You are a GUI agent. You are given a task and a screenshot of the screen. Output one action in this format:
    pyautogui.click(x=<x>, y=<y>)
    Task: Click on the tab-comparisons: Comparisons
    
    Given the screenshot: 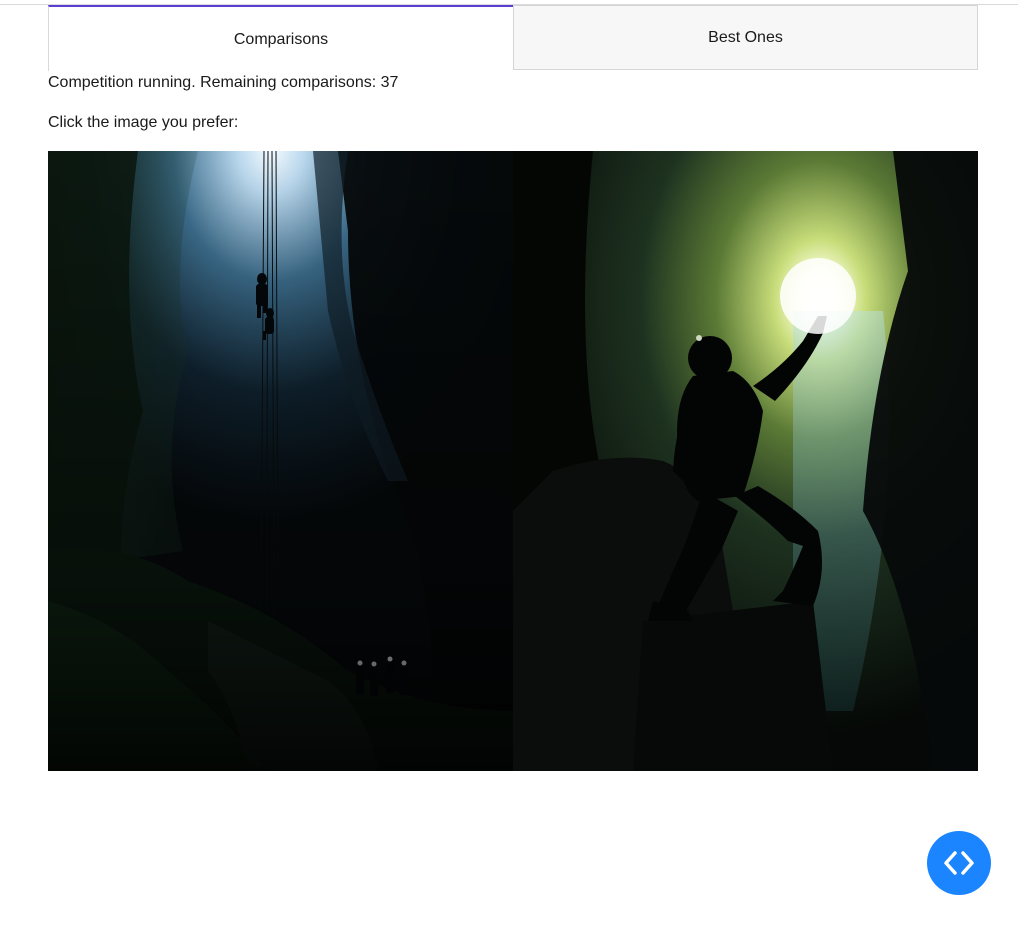 What is the action you would take?
    pyautogui.click(x=280, y=38)
    